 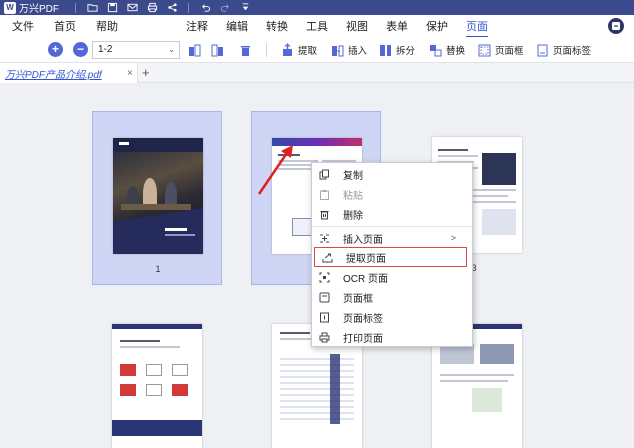 I want to click on user-avatar, so click(x=616, y=26).